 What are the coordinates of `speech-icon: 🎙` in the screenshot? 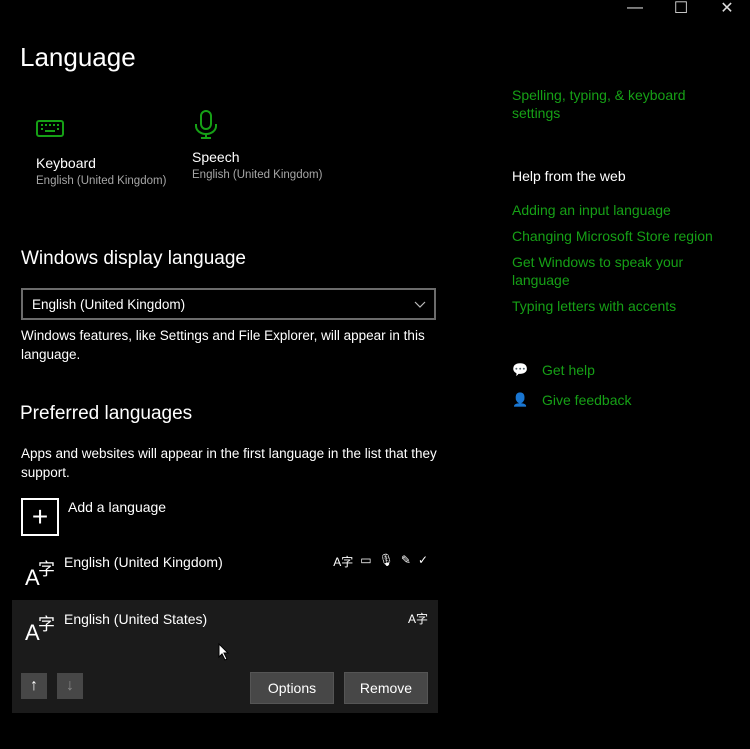 It's located at (386, 560).